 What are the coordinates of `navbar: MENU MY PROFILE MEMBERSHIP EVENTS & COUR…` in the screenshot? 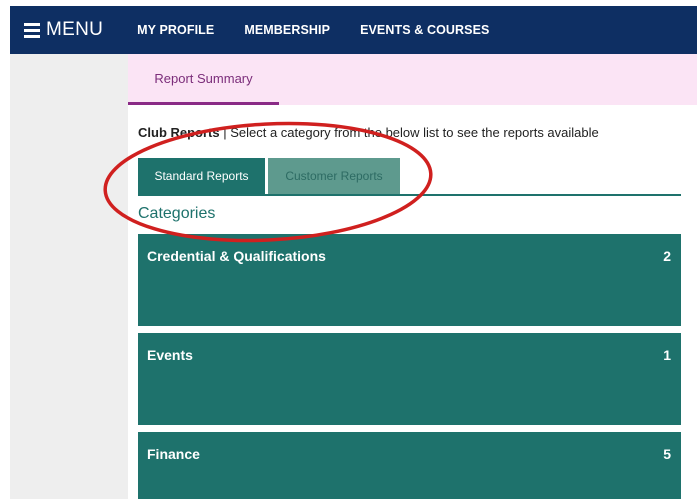 It's located at (353, 30).